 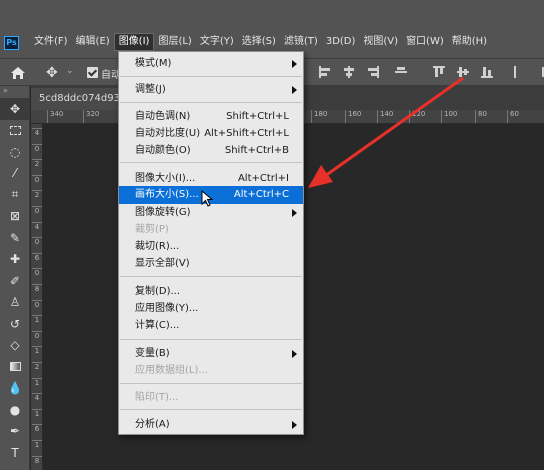 I want to click on ruler-tick: 340, so click(x=55, y=116).